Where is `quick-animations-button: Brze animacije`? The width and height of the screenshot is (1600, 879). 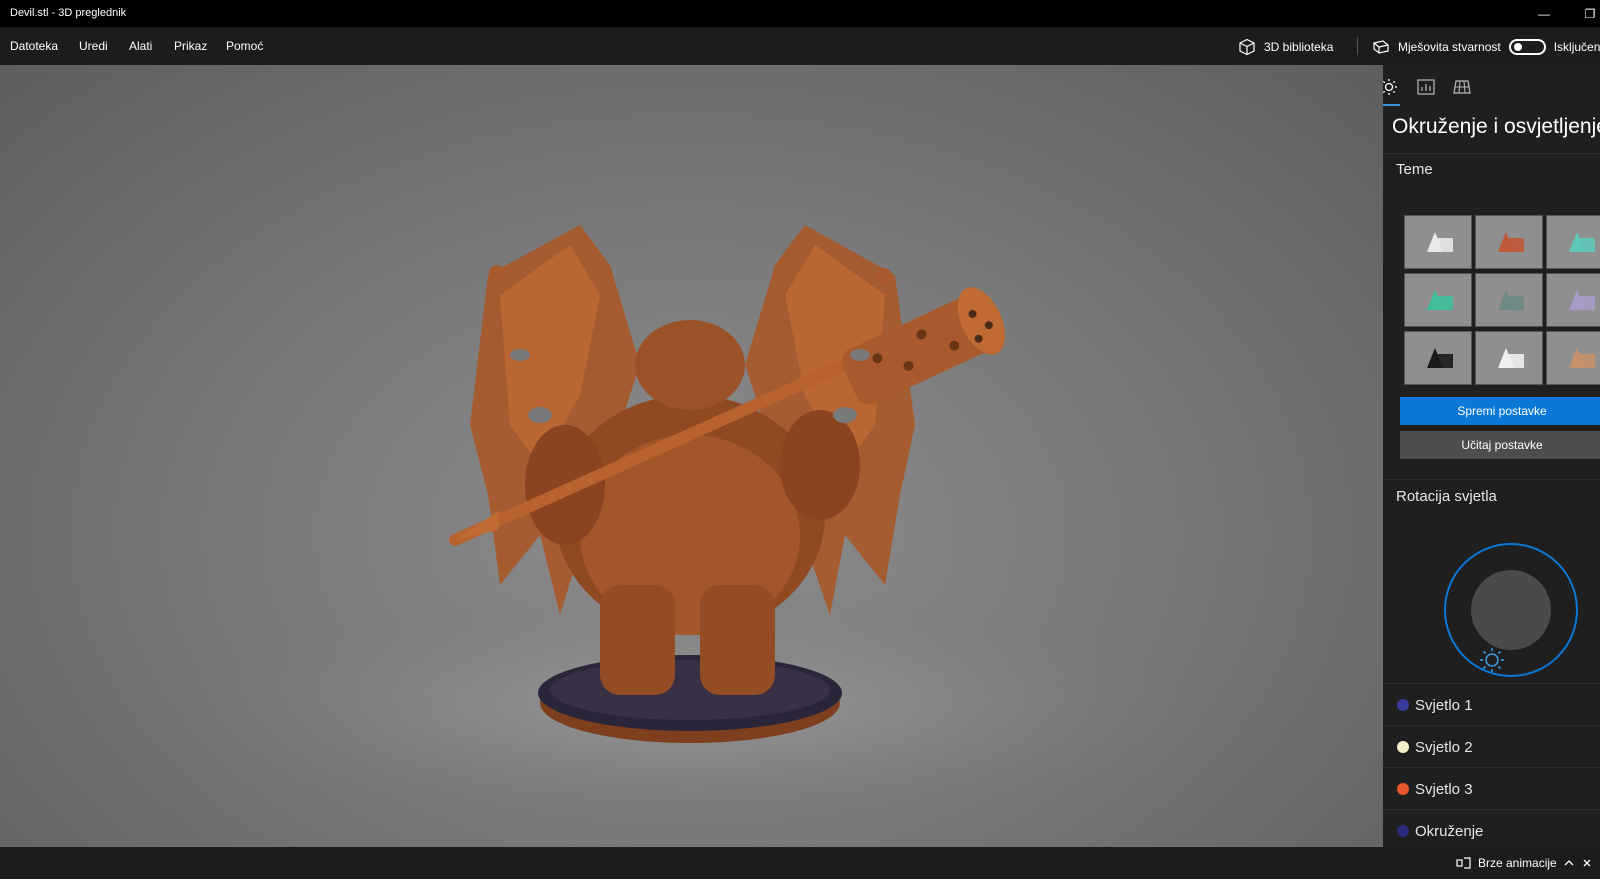
quick-animations-button: Brze animacije is located at coordinates (1524, 863).